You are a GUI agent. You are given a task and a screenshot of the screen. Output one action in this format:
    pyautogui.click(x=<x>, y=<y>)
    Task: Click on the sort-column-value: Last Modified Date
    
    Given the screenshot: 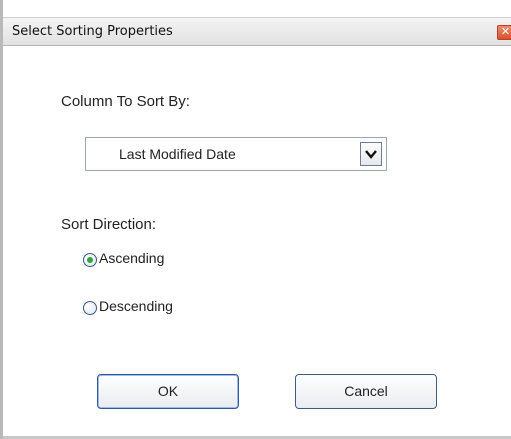 What is the action you would take?
    pyautogui.click(x=177, y=154)
    